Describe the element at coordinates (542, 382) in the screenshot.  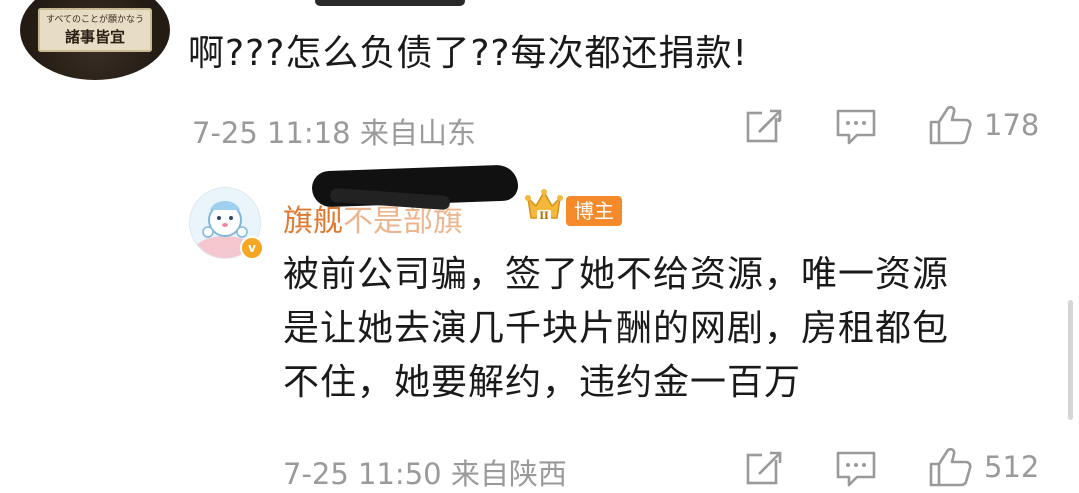
I see `reply-text-line: 不住，她要解约，违约金一百万` at that location.